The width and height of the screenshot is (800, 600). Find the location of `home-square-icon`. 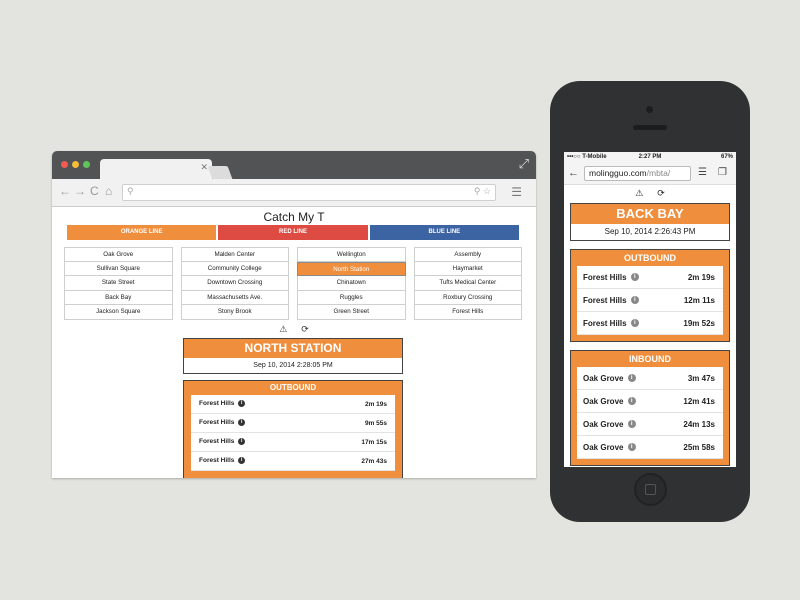

home-square-icon is located at coordinates (650, 489).